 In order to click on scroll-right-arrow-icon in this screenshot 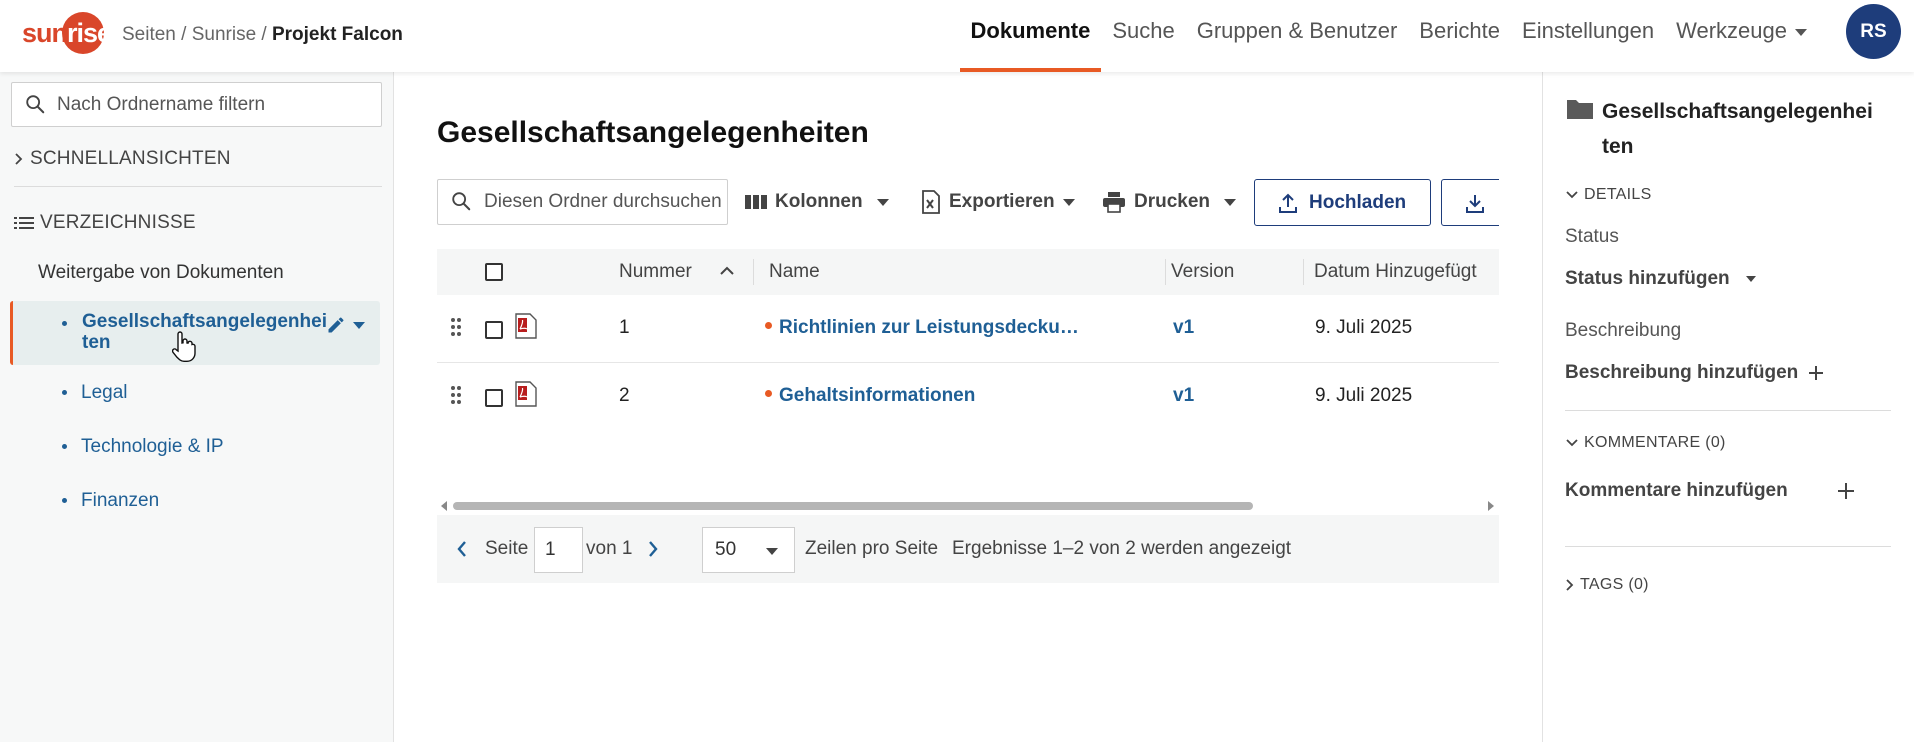, I will do `click(1491, 506)`.